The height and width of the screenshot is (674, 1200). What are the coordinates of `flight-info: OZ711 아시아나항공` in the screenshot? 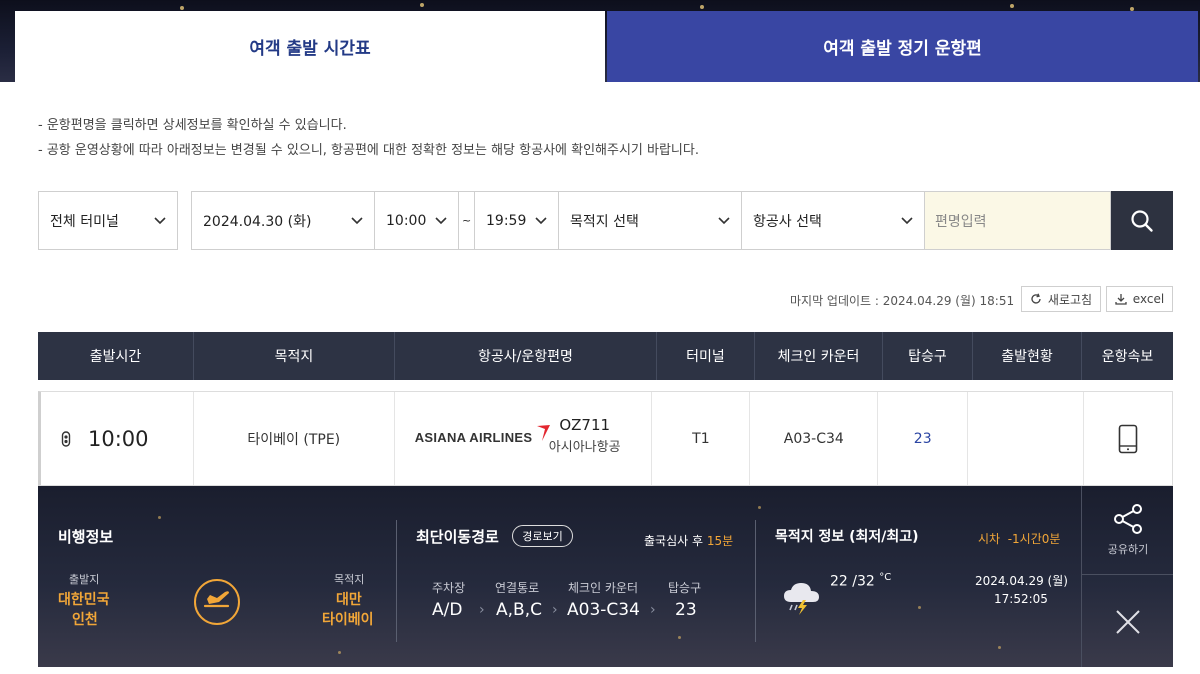 It's located at (585, 435).